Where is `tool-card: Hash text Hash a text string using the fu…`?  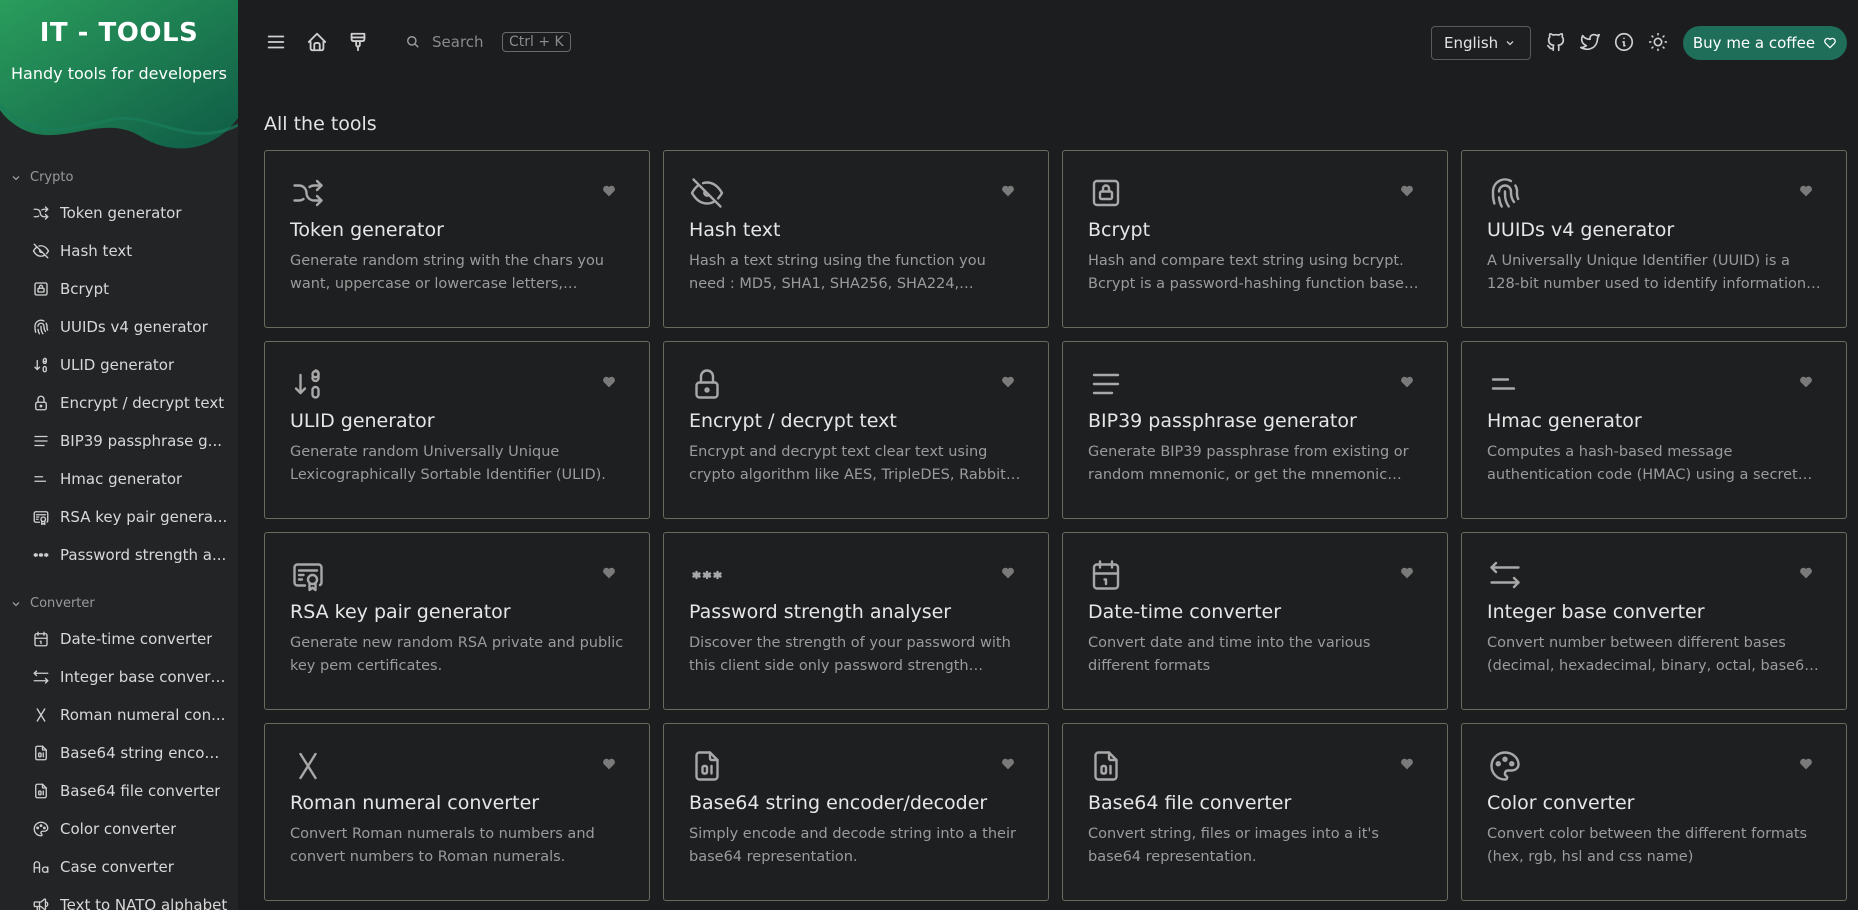 tool-card: Hash text Hash a text string using the fu… is located at coordinates (856, 239).